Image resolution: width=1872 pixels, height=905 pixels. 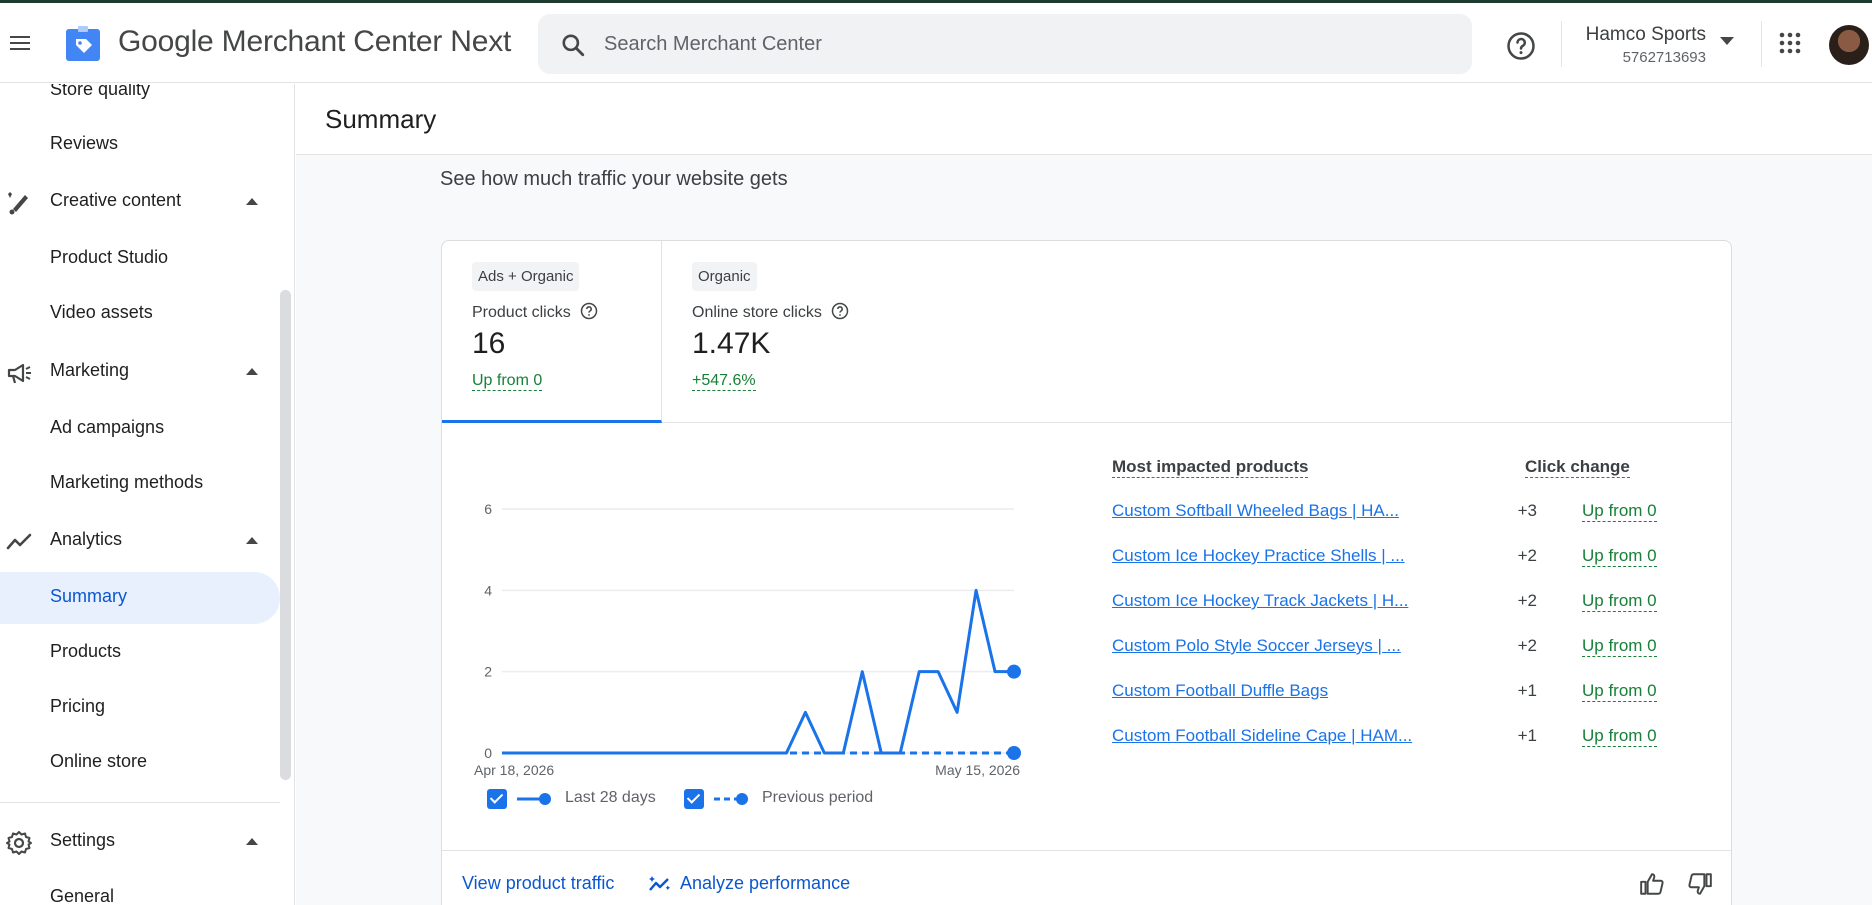 I want to click on page-title-bar: Summary, so click(x=1084, y=119).